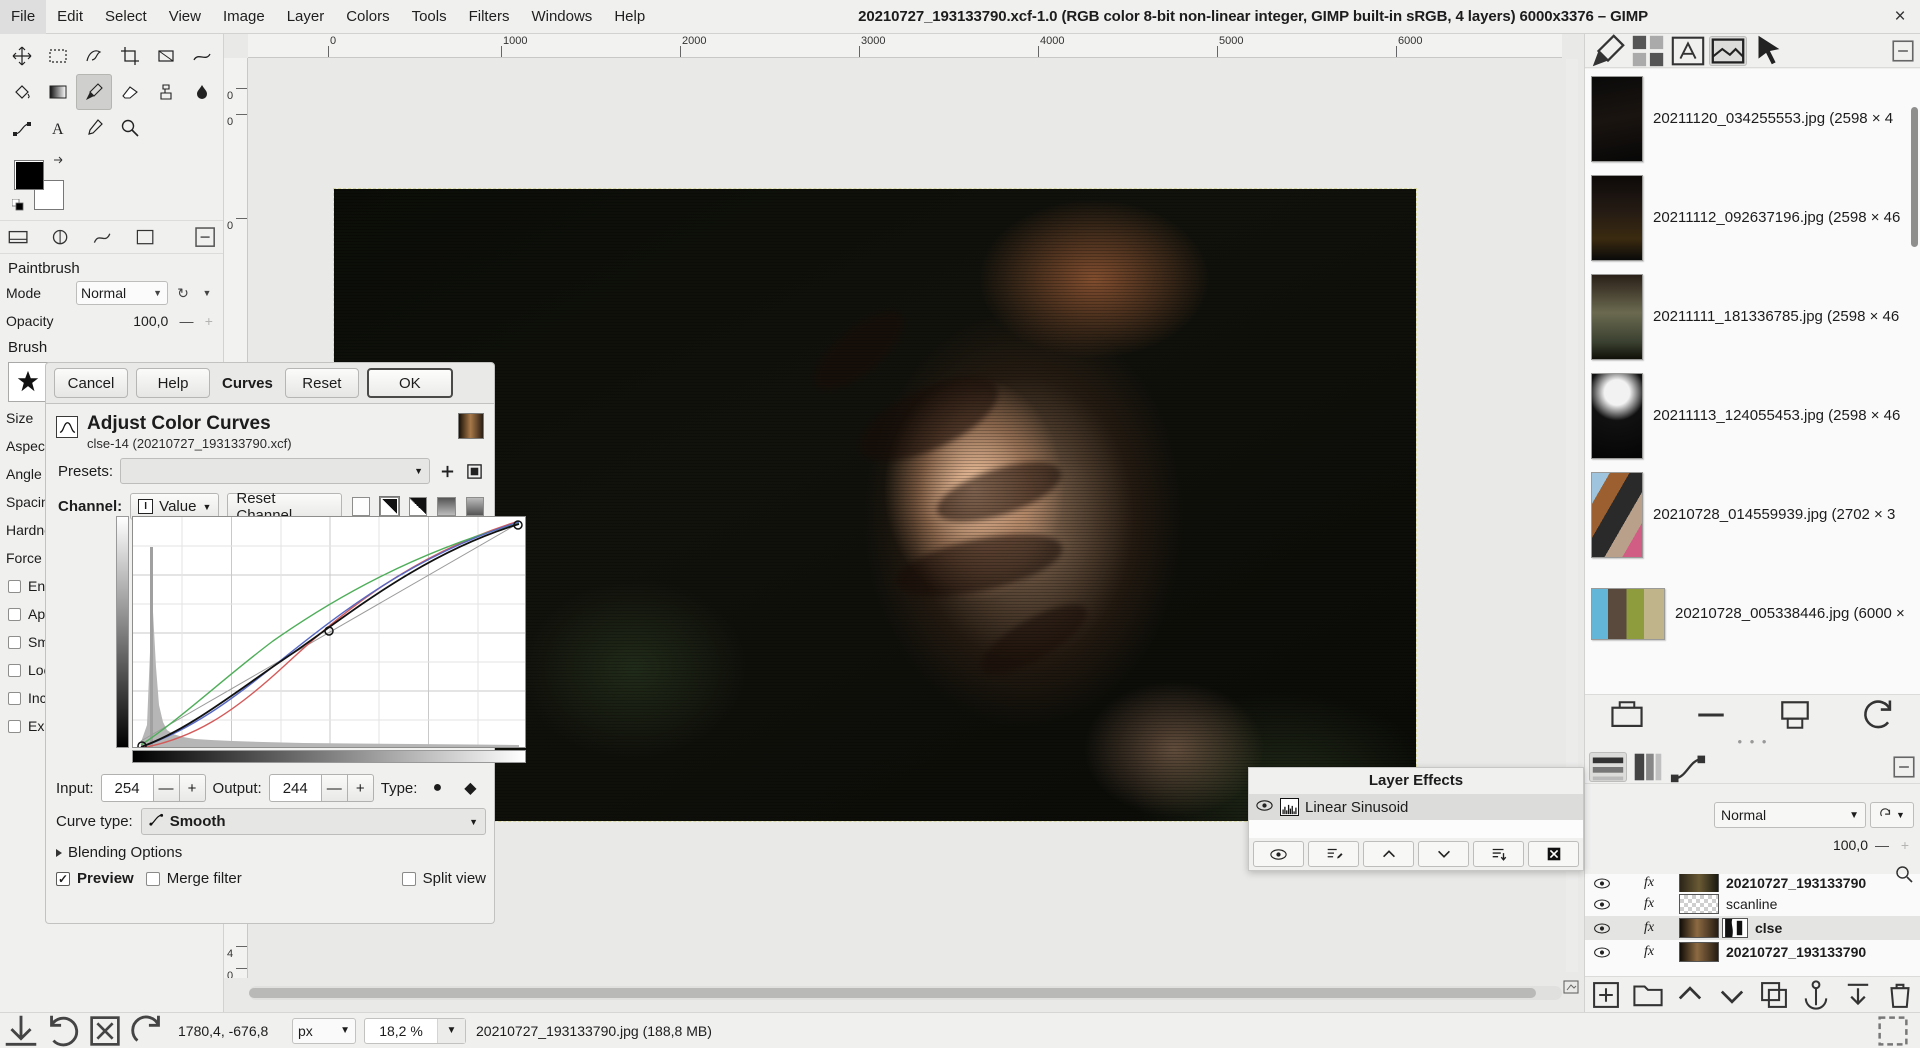  What do you see at coordinates (202, 92) in the screenshot?
I see `smudge-tool-icon` at bounding box center [202, 92].